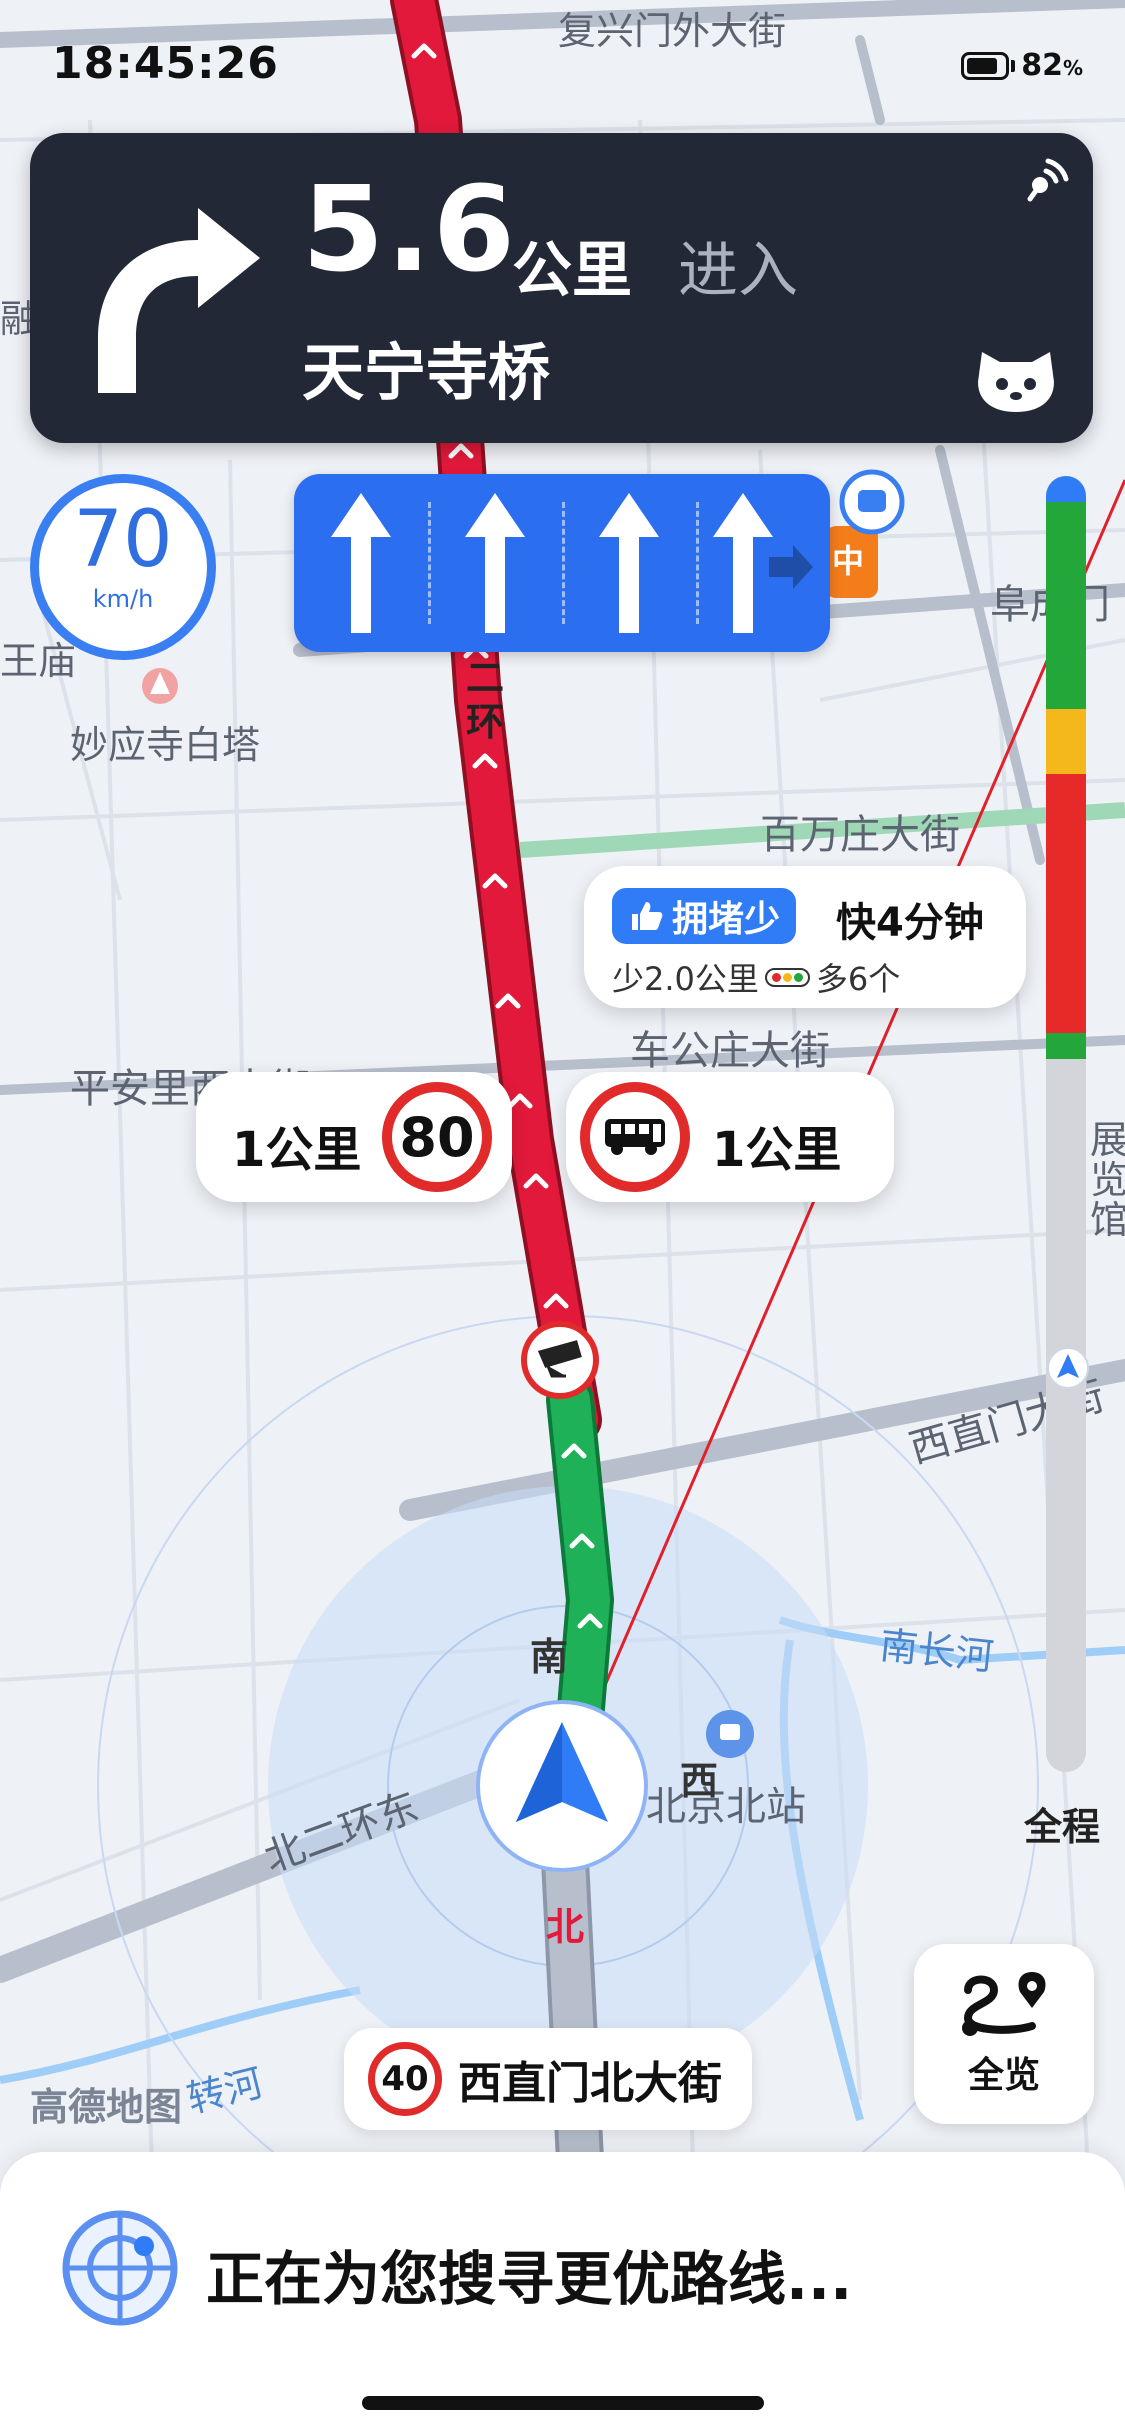 Image resolution: width=1125 pixels, height=2436 pixels. Describe the element at coordinates (726, 1807) in the screenshot. I see `label-beijing-north: 北京北站` at that location.